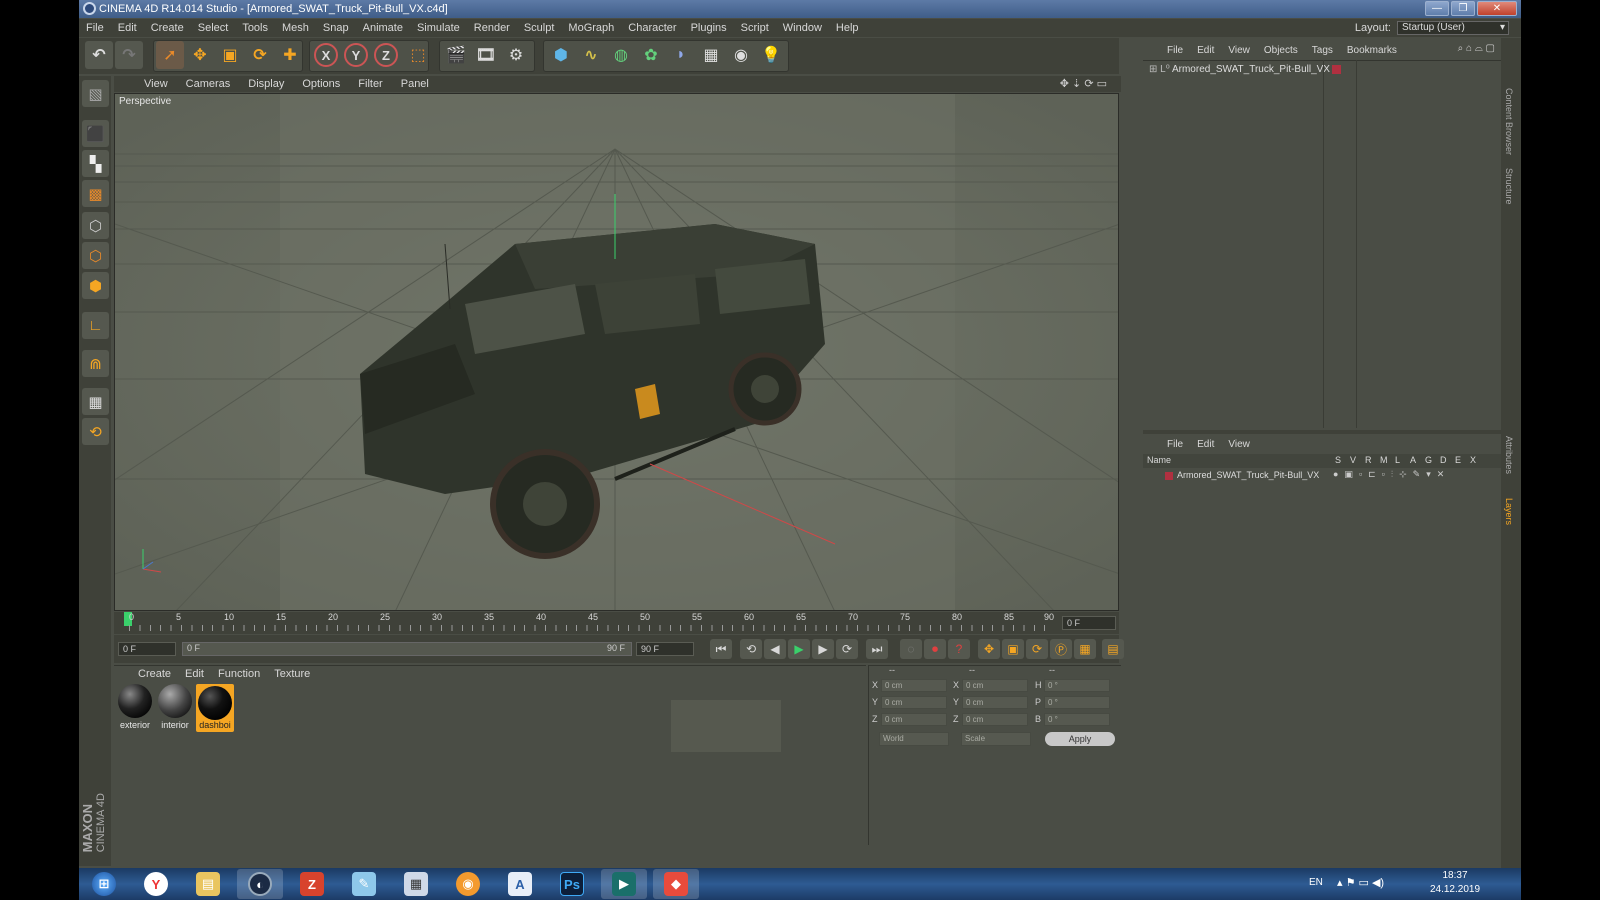 The height and width of the screenshot is (900, 1600). What do you see at coordinates (295, 28) in the screenshot?
I see `menu-mesh: Mesh` at bounding box center [295, 28].